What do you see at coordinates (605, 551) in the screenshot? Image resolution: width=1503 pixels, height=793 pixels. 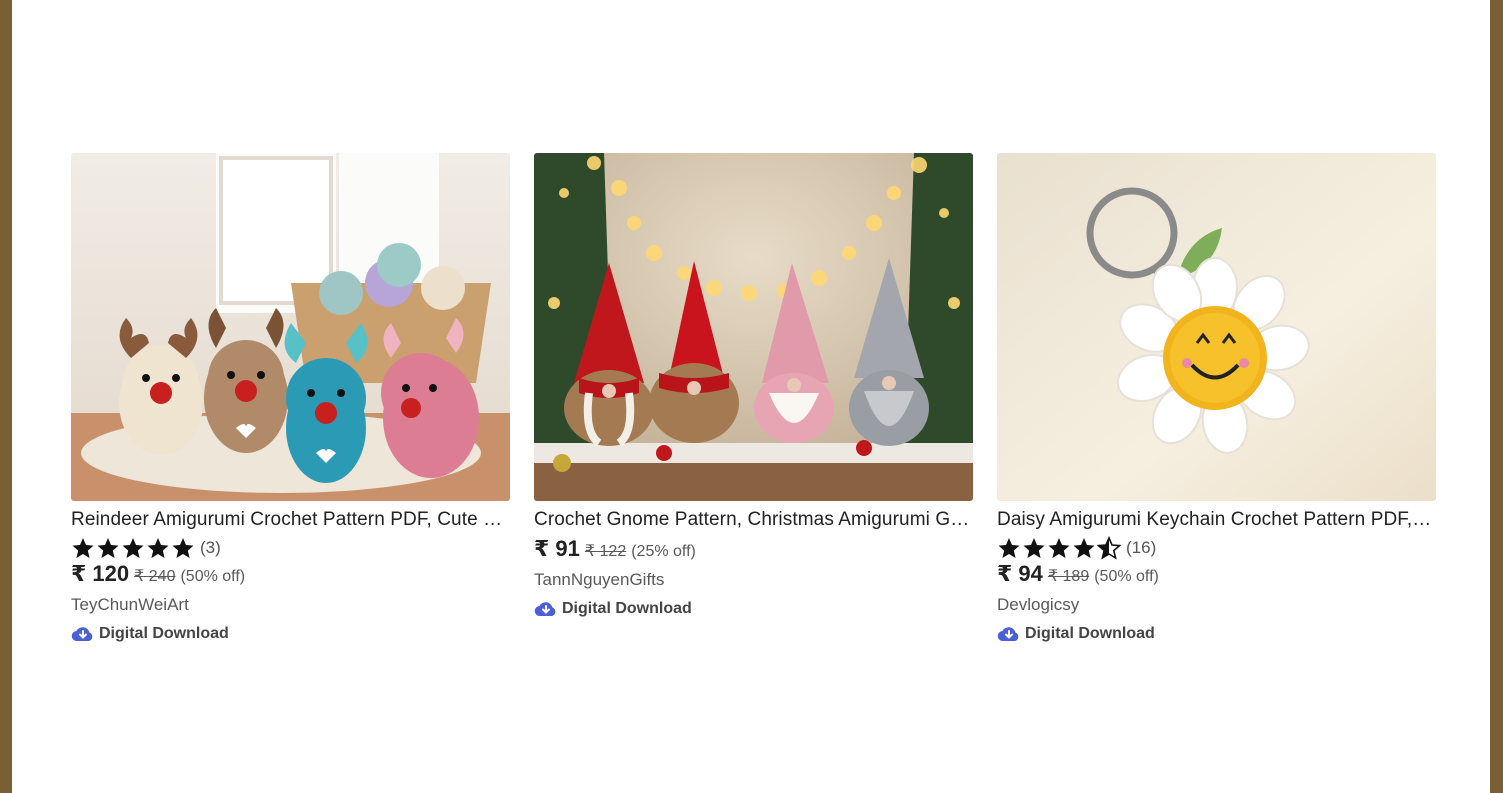 I see `original-price: ₹ 122` at bounding box center [605, 551].